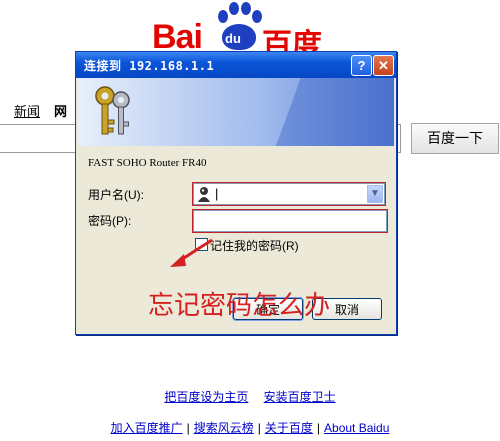 The image size is (500, 441). What do you see at coordinates (204, 194) in the screenshot?
I see `user-icon` at bounding box center [204, 194].